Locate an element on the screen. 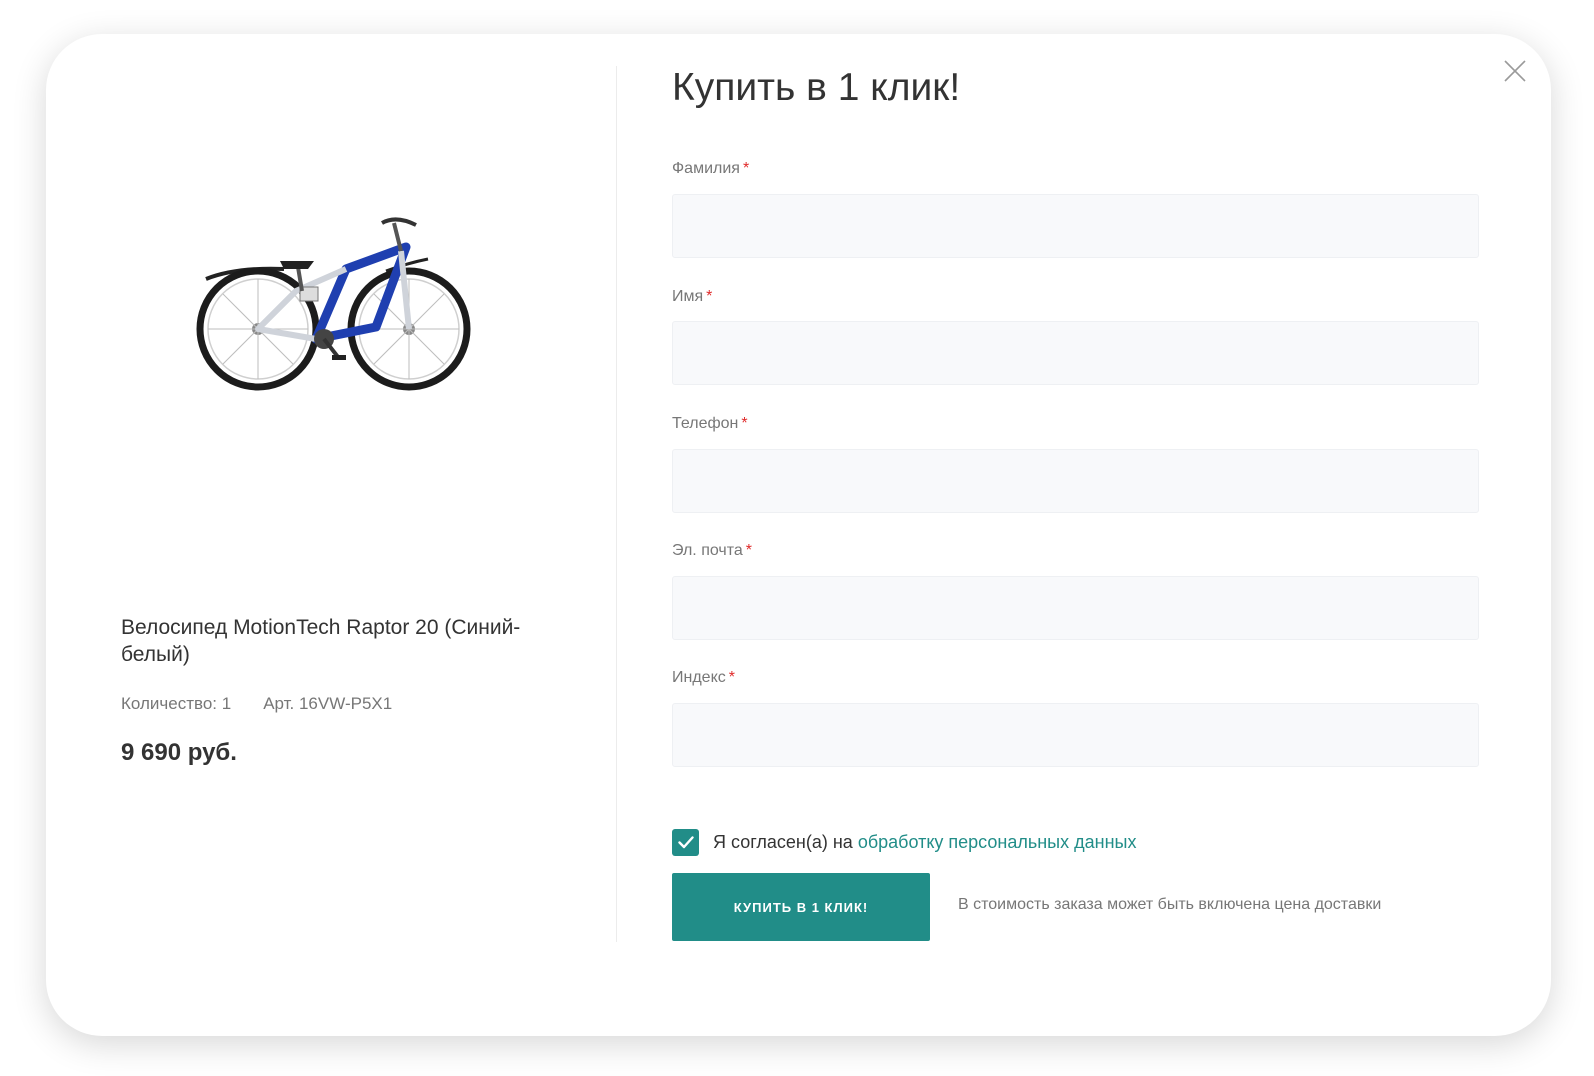  firstname-label: Имя * is located at coordinates (692, 296).